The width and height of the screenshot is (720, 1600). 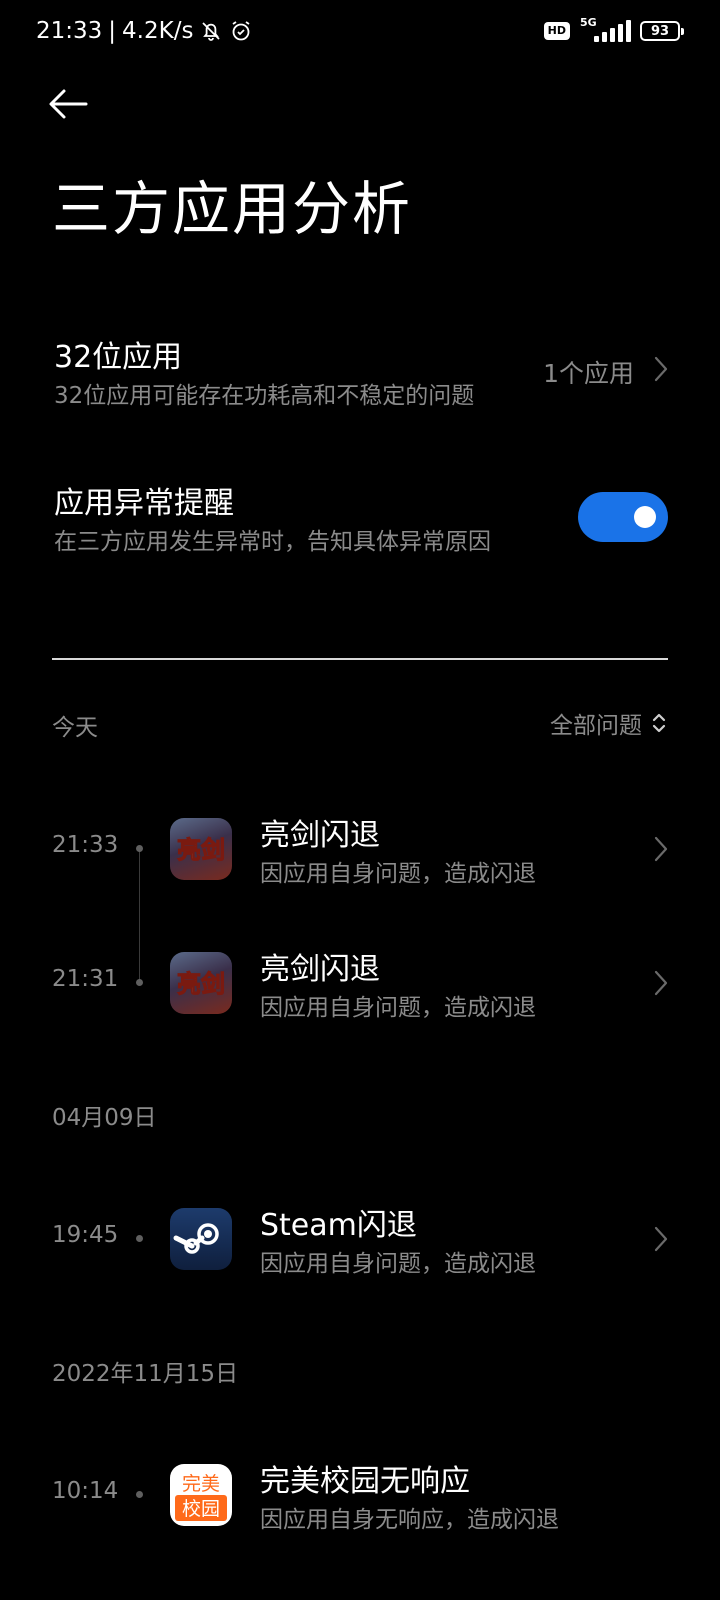 What do you see at coordinates (360, 32) in the screenshot?
I see `status-bar: 21:33 | 4.2K/s HD 5G 93` at bounding box center [360, 32].